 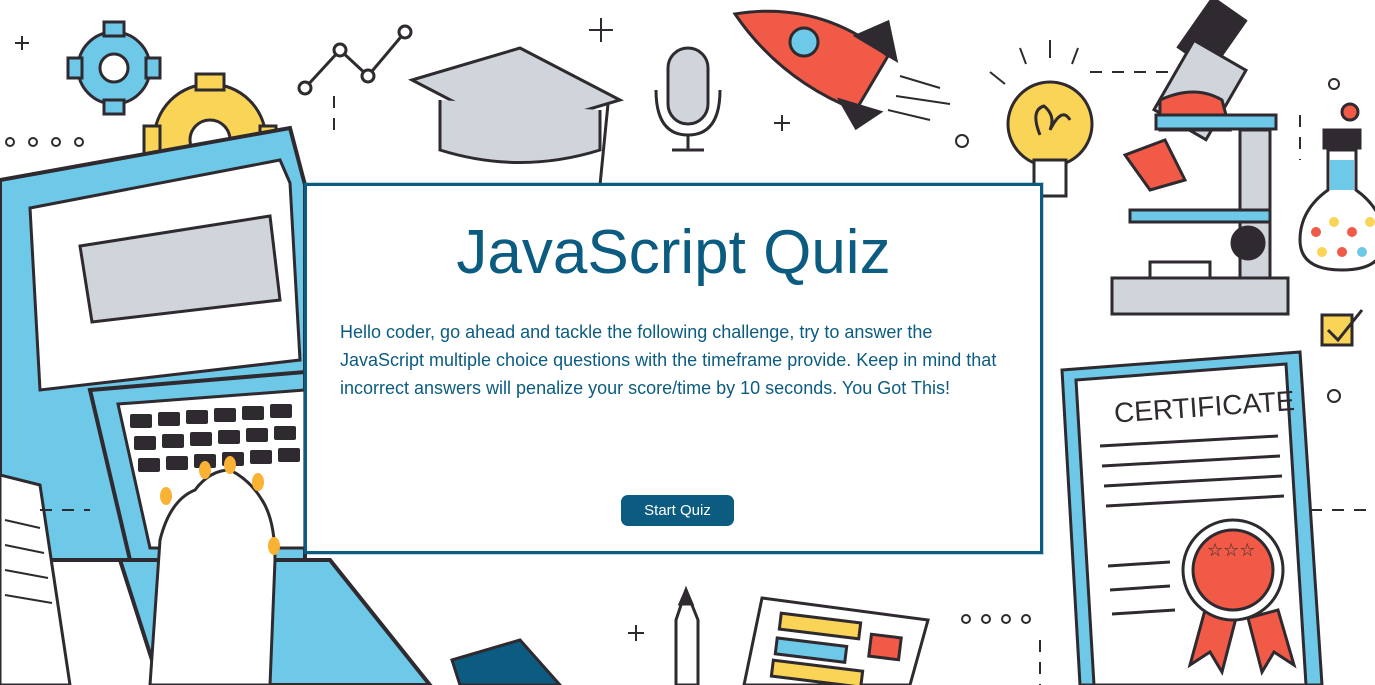 What do you see at coordinates (516, 116) in the screenshot?
I see `graduation-cap-icon` at bounding box center [516, 116].